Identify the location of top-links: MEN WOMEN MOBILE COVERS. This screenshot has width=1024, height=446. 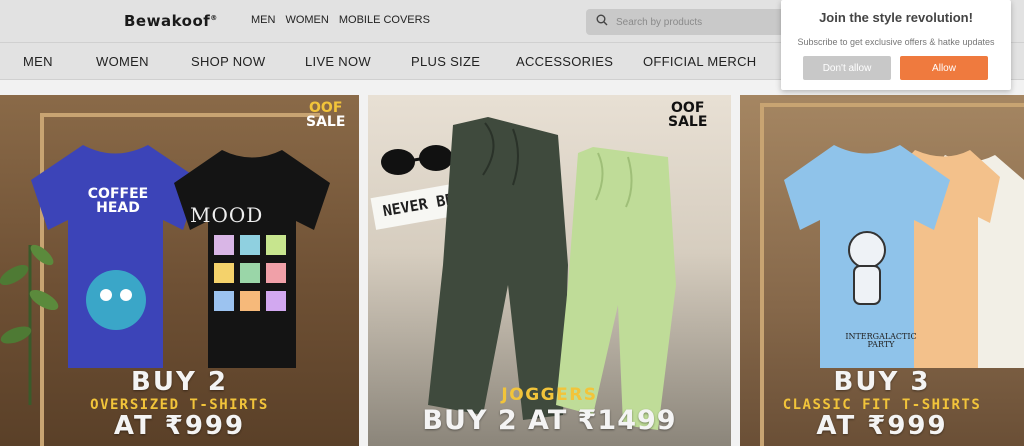
(340, 20).